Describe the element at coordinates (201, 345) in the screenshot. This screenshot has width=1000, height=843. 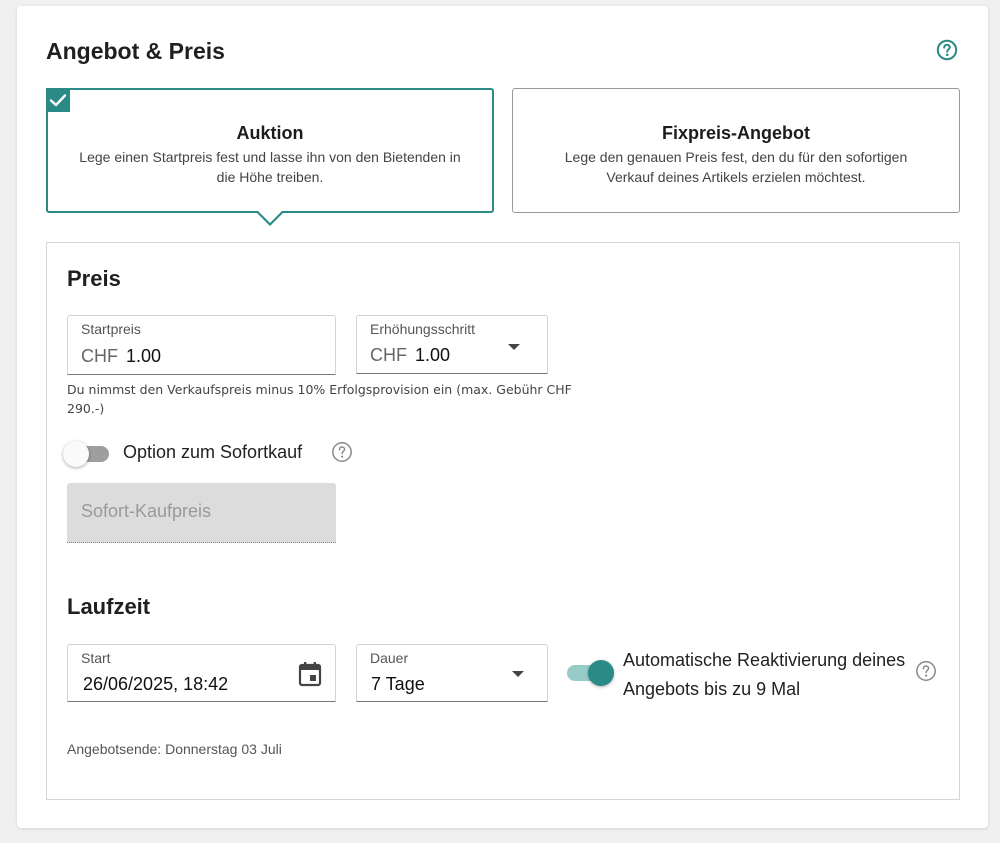
I see `start-price-field: Startpreis CHF 1.00` at that location.